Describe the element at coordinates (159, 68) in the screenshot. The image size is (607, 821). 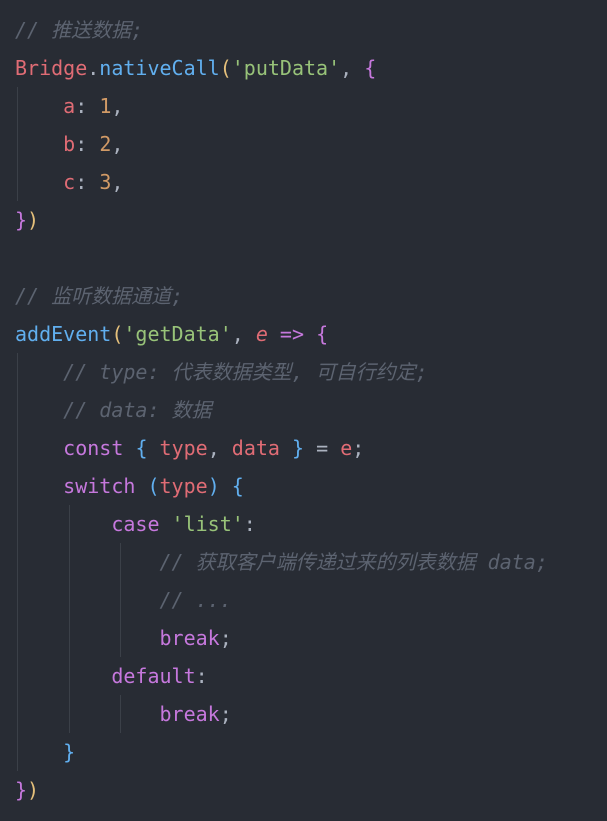
I see `code-token: nativeCall` at that location.